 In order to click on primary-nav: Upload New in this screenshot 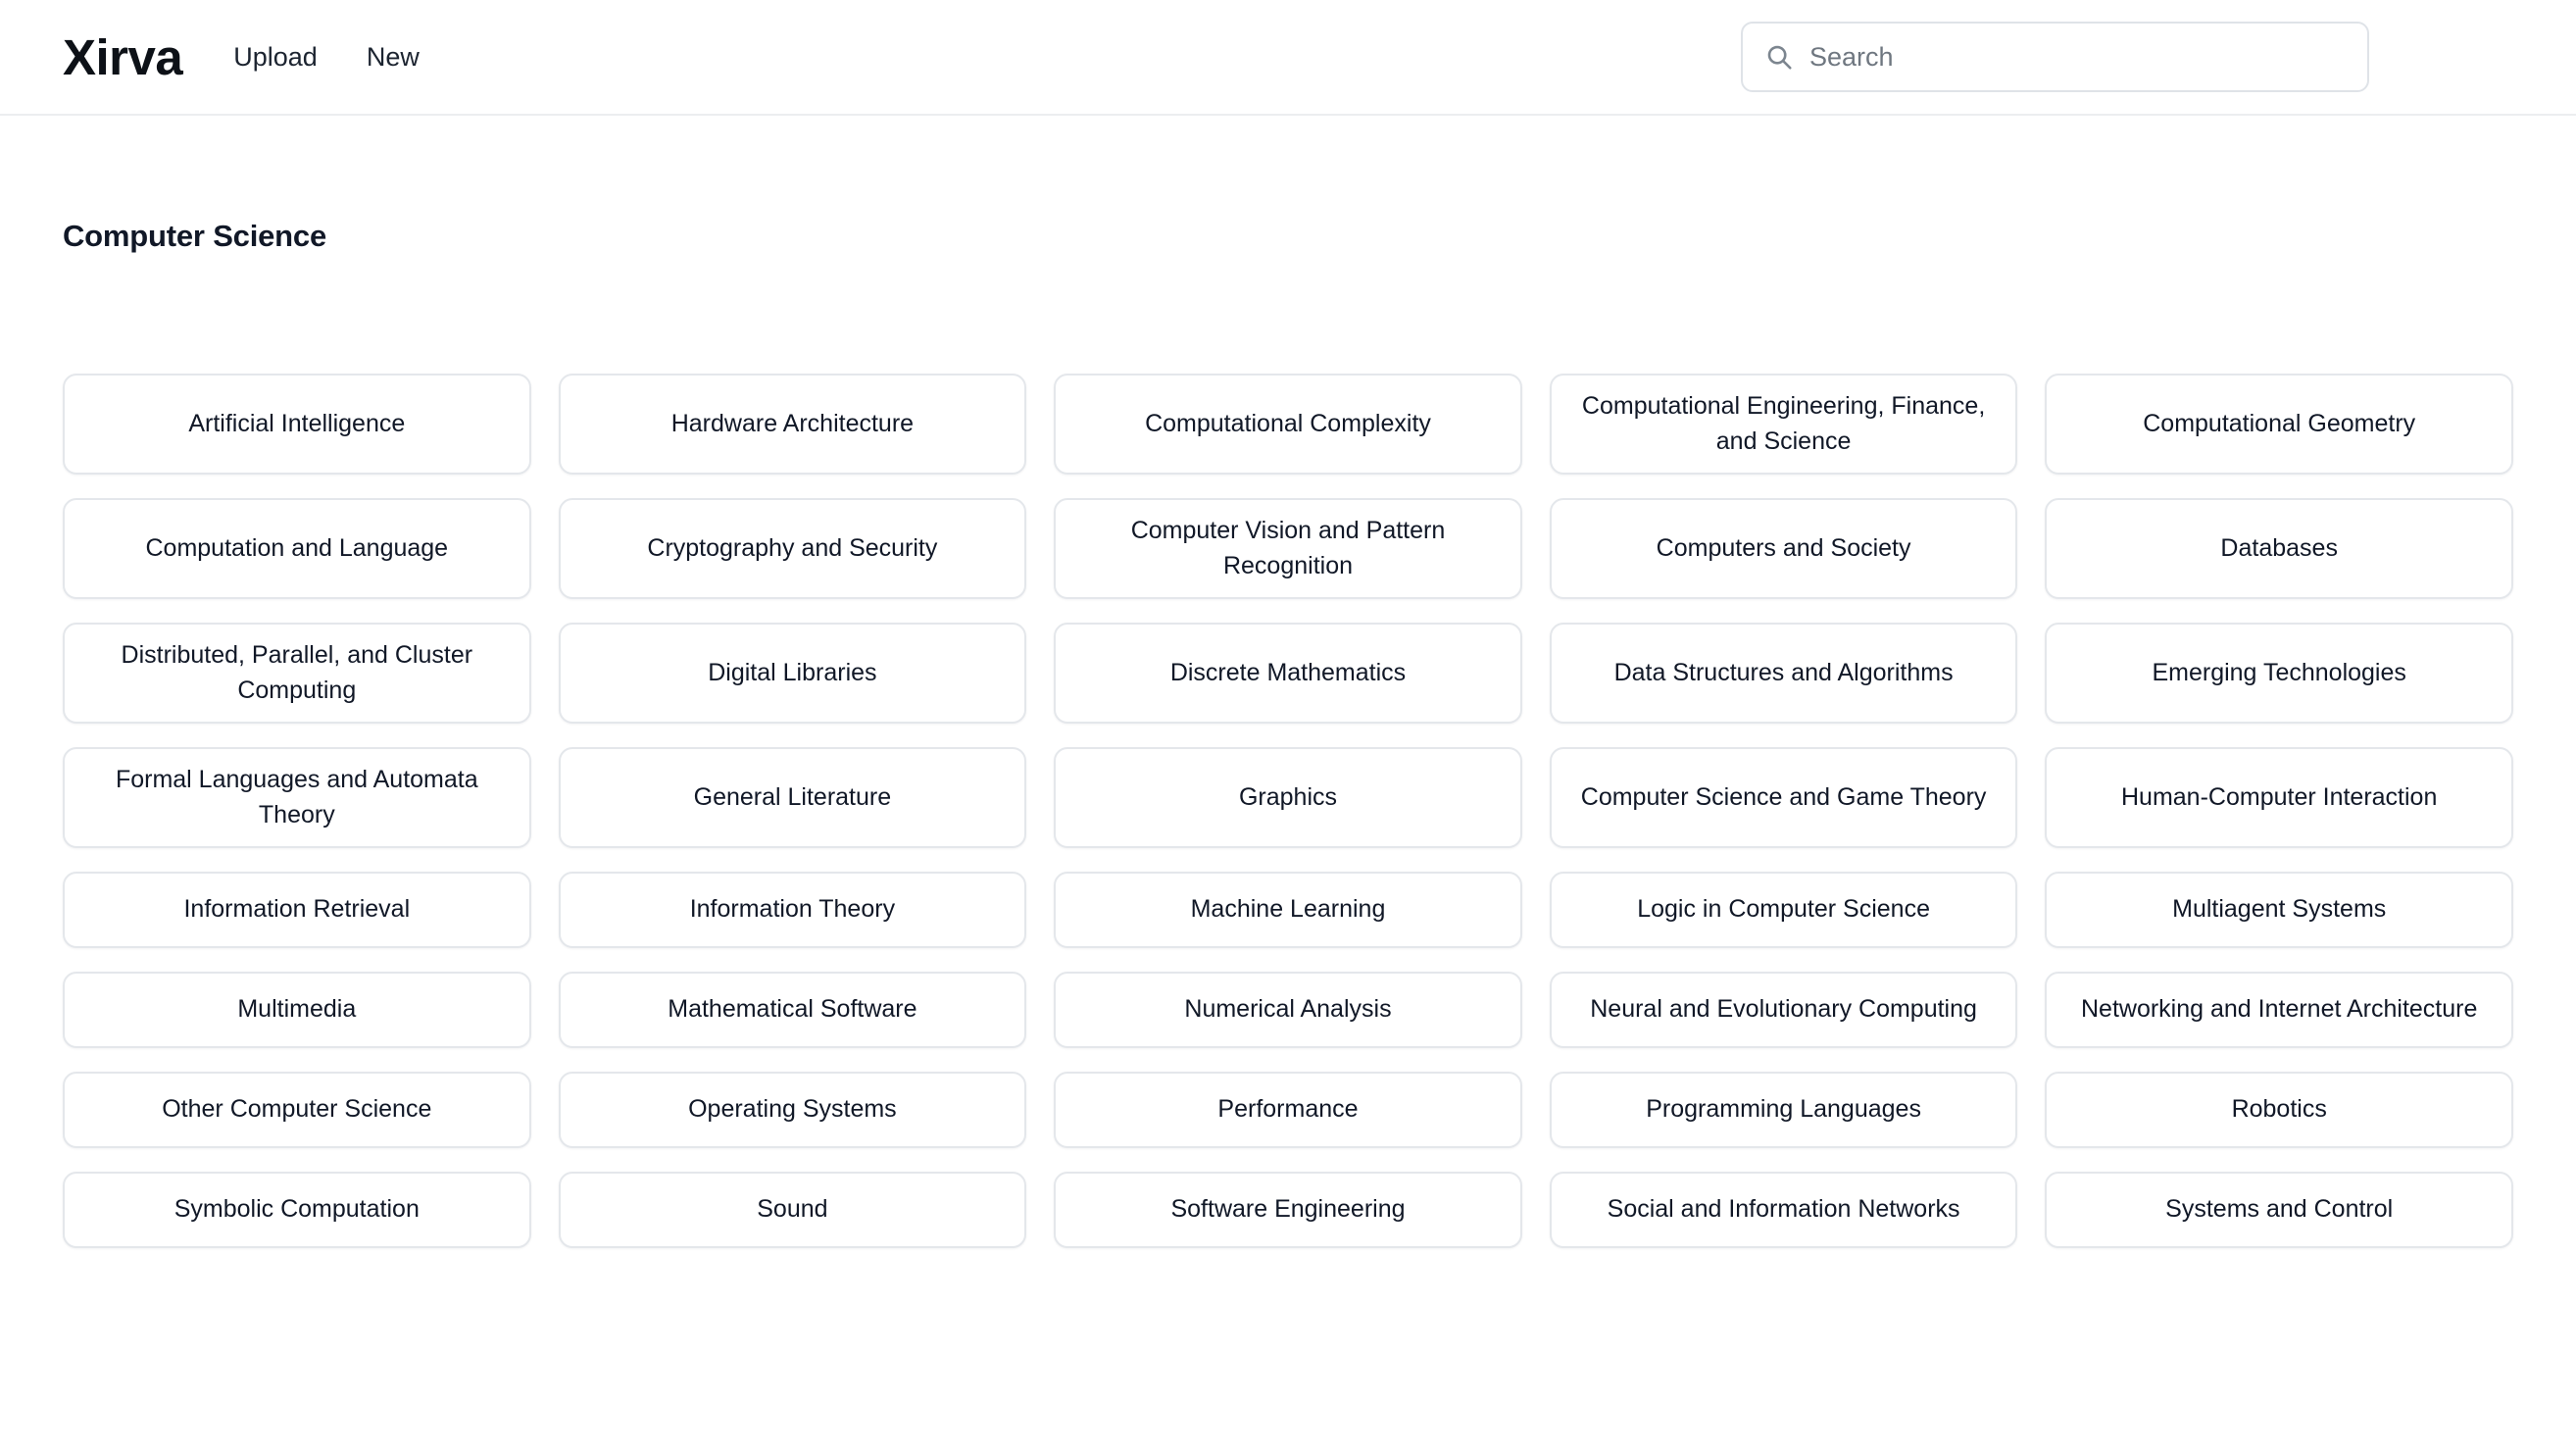, I will do `click(326, 57)`.